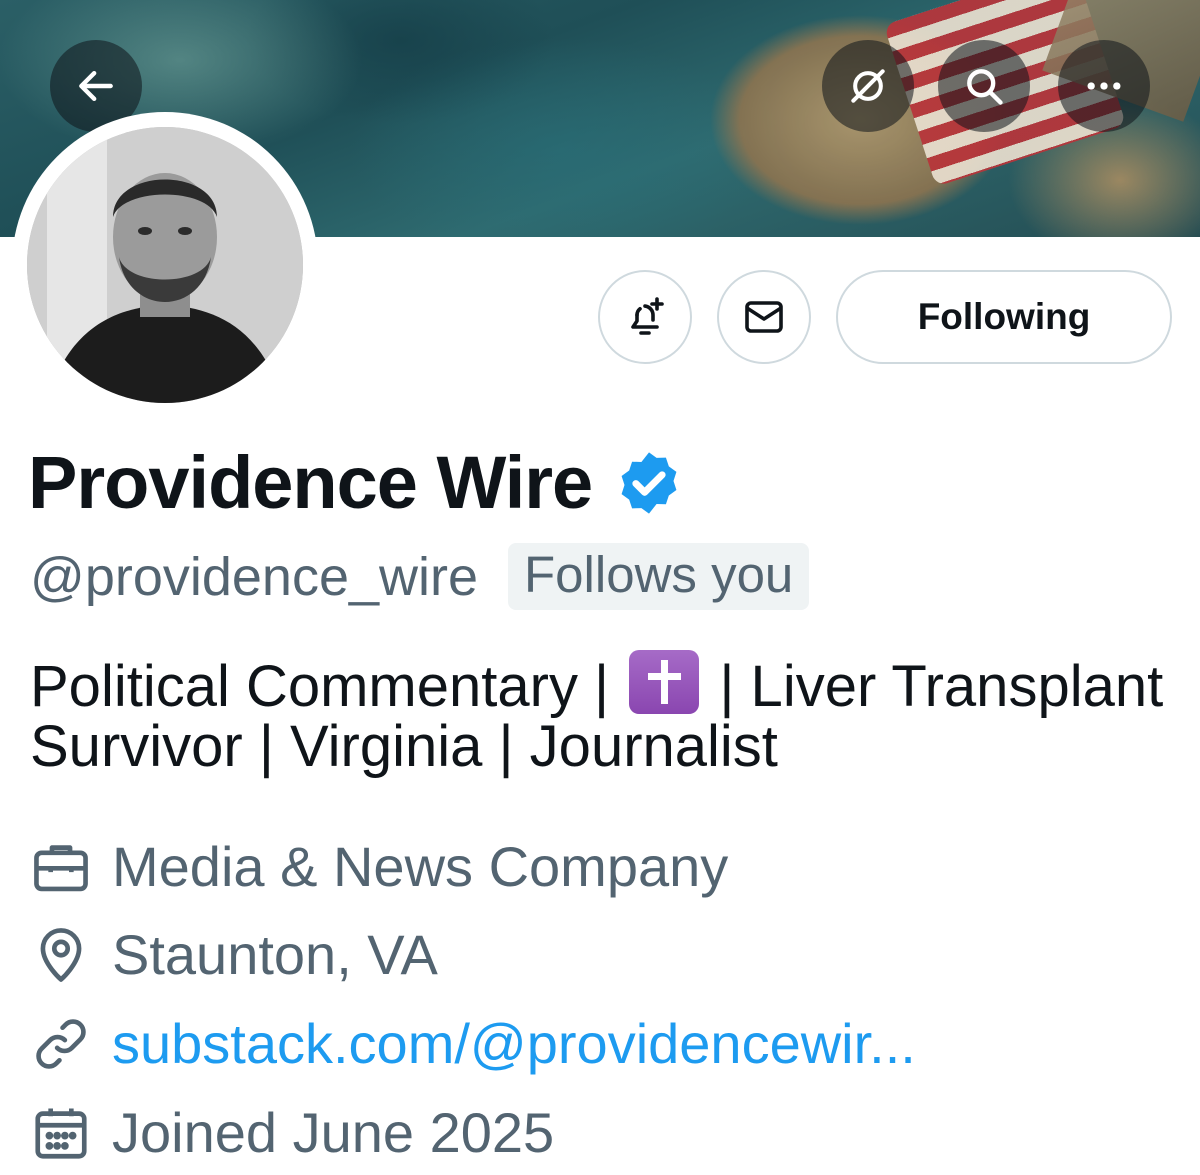 This screenshot has height=1175, width=1200. Describe the element at coordinates (96, 86) in the screenshot. I see `arrow-left-icon` at that location.